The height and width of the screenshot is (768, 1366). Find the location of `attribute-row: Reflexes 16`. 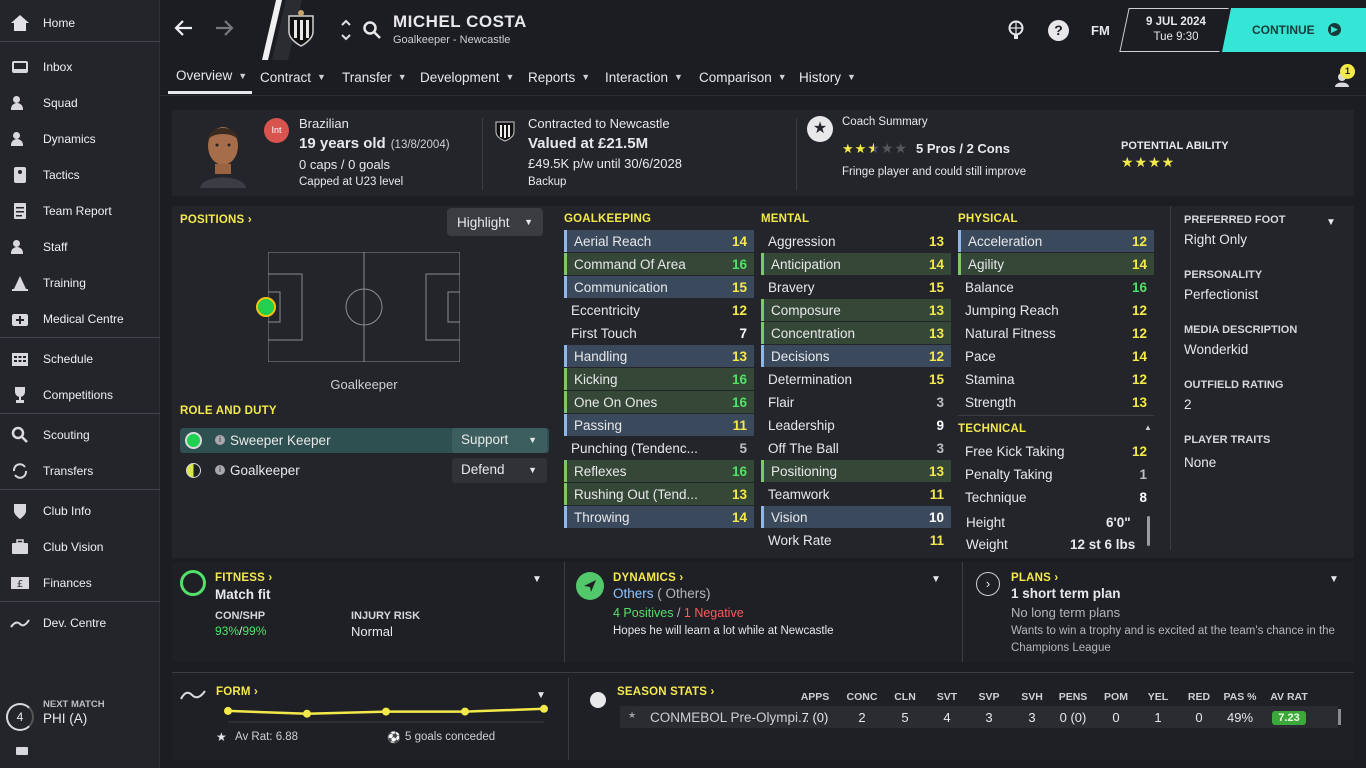

attribute-row: Reflexes 16 is located at coordinates (659, 471).